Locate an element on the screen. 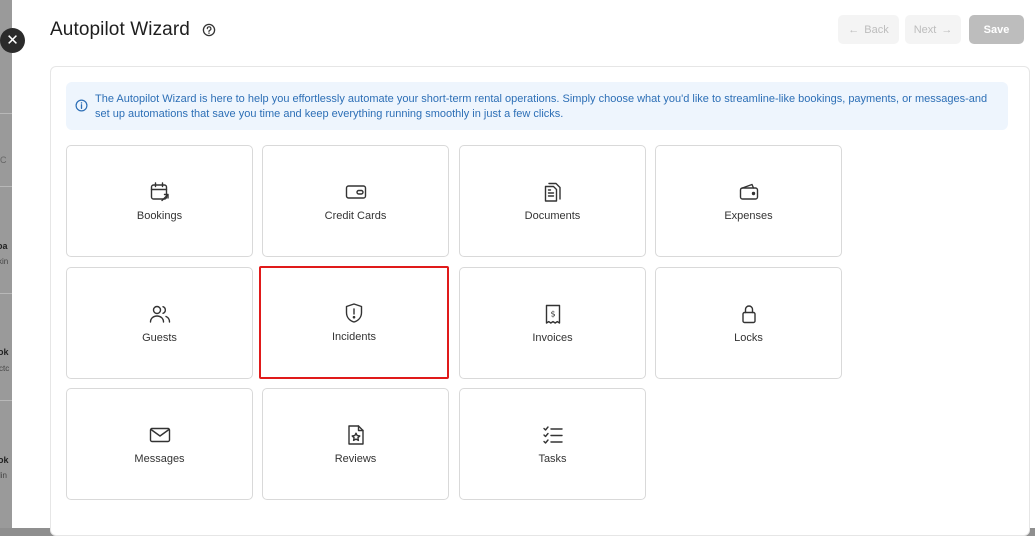  card-documents: Documents is located at coordinates (552, 201).